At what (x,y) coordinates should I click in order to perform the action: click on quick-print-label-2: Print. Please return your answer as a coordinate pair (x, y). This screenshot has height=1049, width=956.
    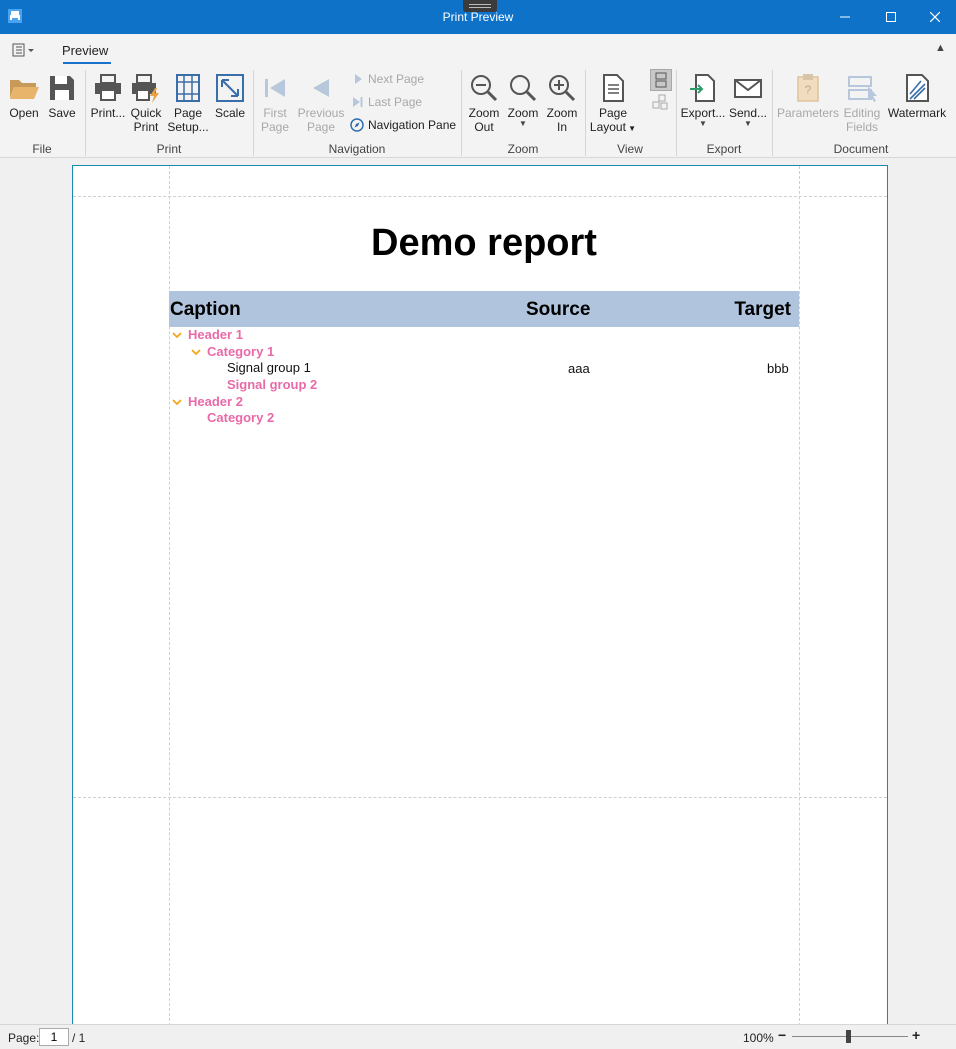
    Looking at the image, I should click on (146, 127).